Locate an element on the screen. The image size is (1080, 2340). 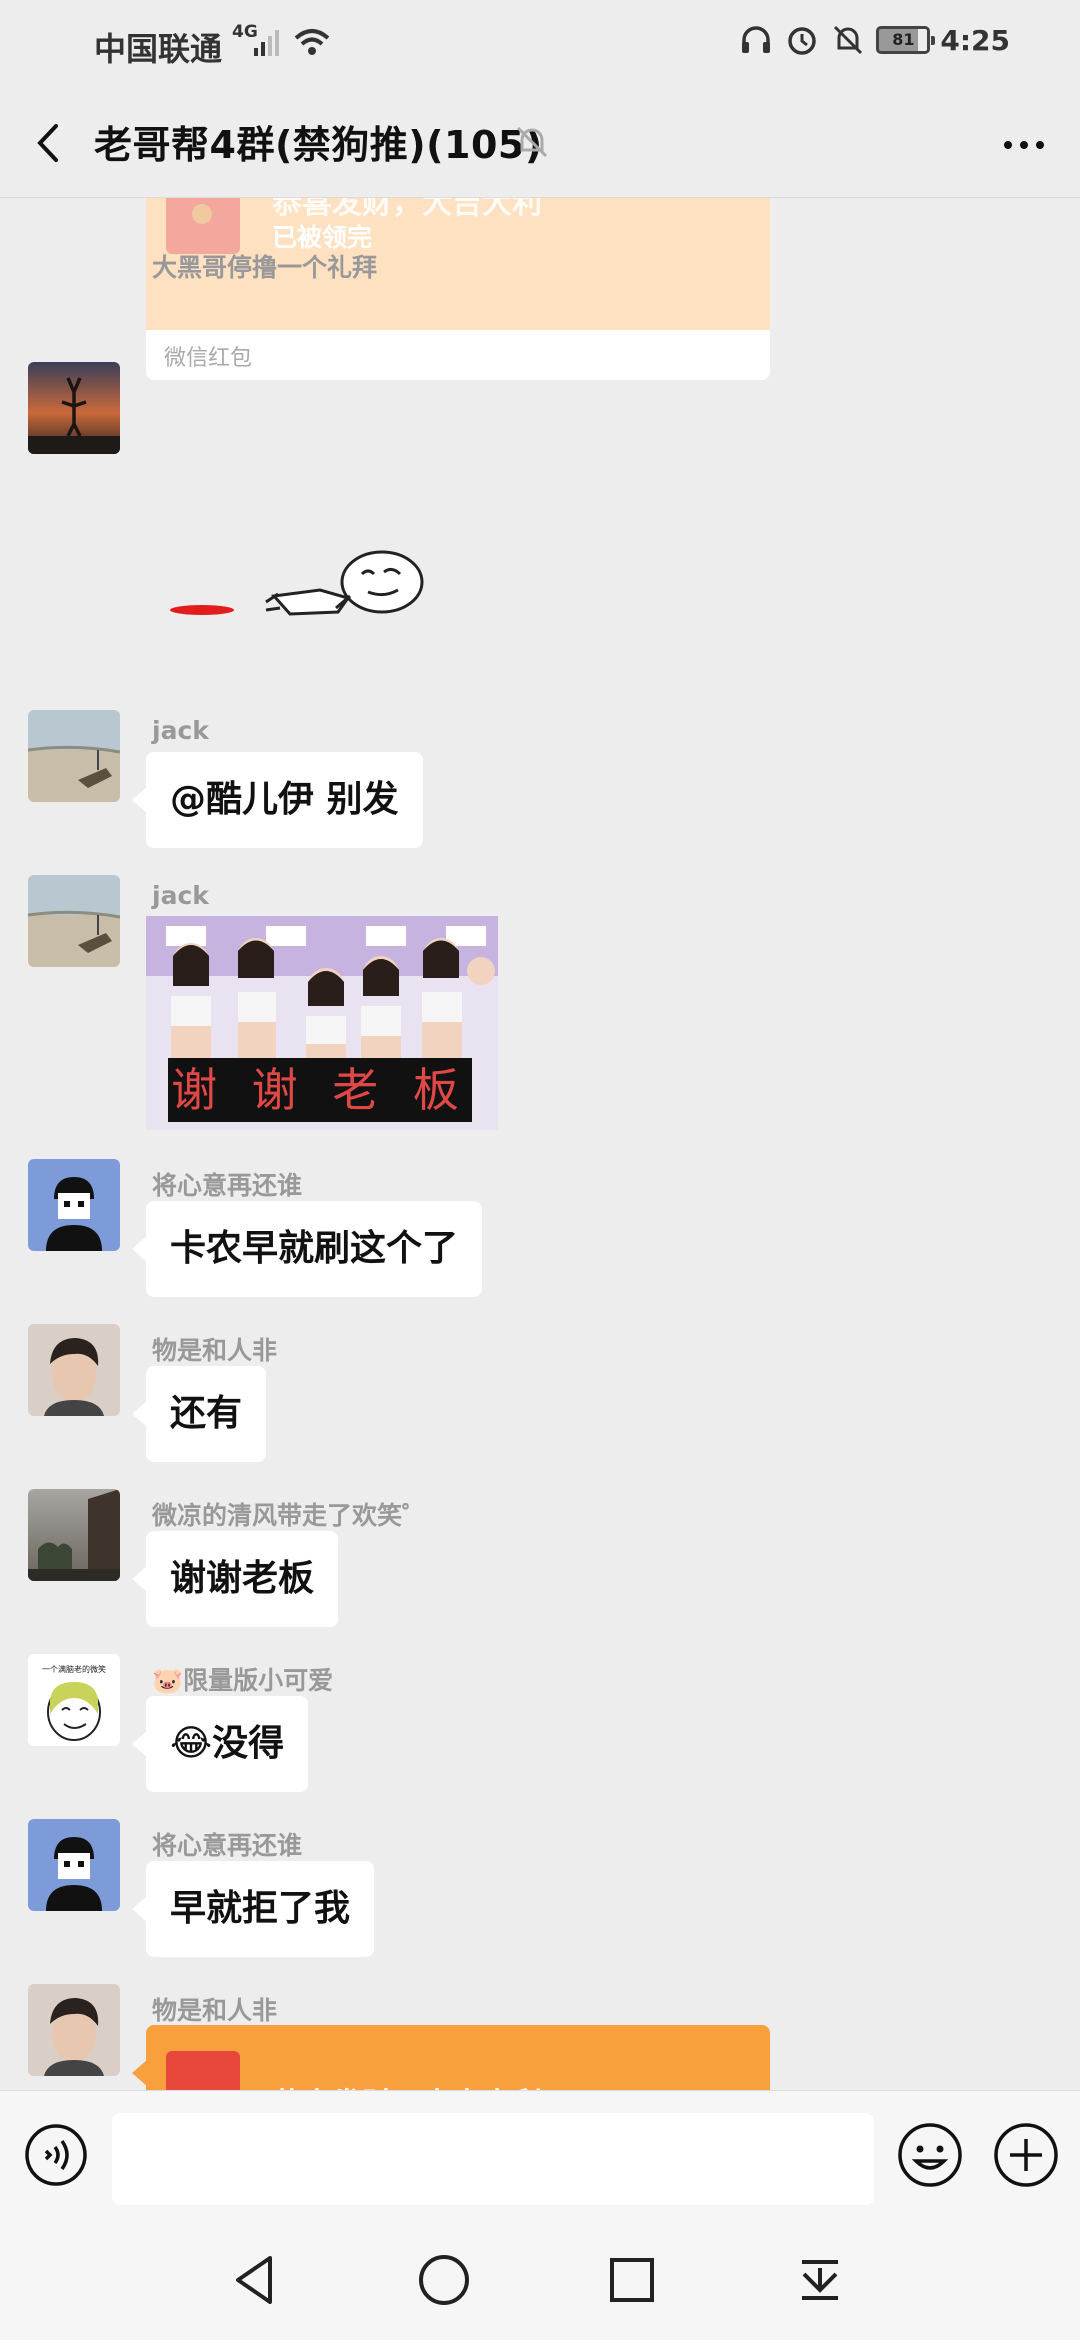
back-arrow-icon is located at coordinates (48, 143).